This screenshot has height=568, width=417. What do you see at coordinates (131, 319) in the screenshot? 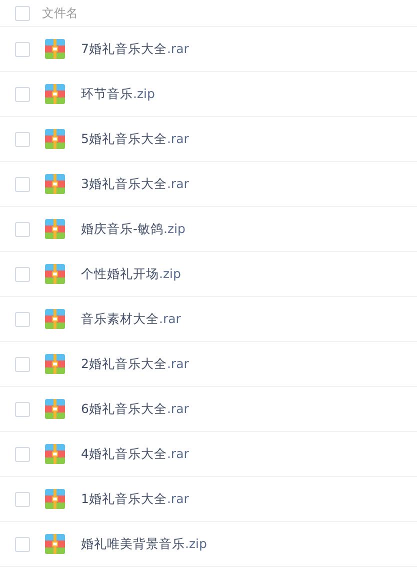
I see `file-name: 音乐素材大全.rar` at bounding box center [131, 319].